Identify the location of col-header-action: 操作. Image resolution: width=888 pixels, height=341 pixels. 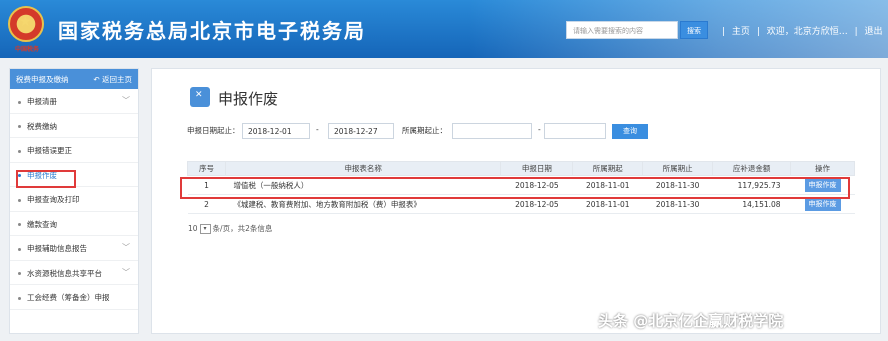
(822, 168).